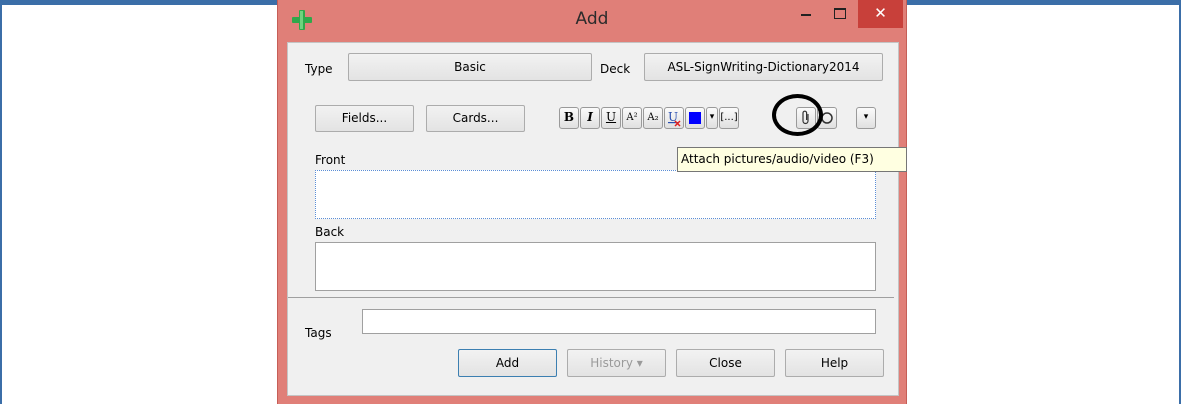 The image size is (1181, 404). Describe the element at coordinates (470, 67) in the screenshot. I see `type-chooser-button: Basic` at that location.